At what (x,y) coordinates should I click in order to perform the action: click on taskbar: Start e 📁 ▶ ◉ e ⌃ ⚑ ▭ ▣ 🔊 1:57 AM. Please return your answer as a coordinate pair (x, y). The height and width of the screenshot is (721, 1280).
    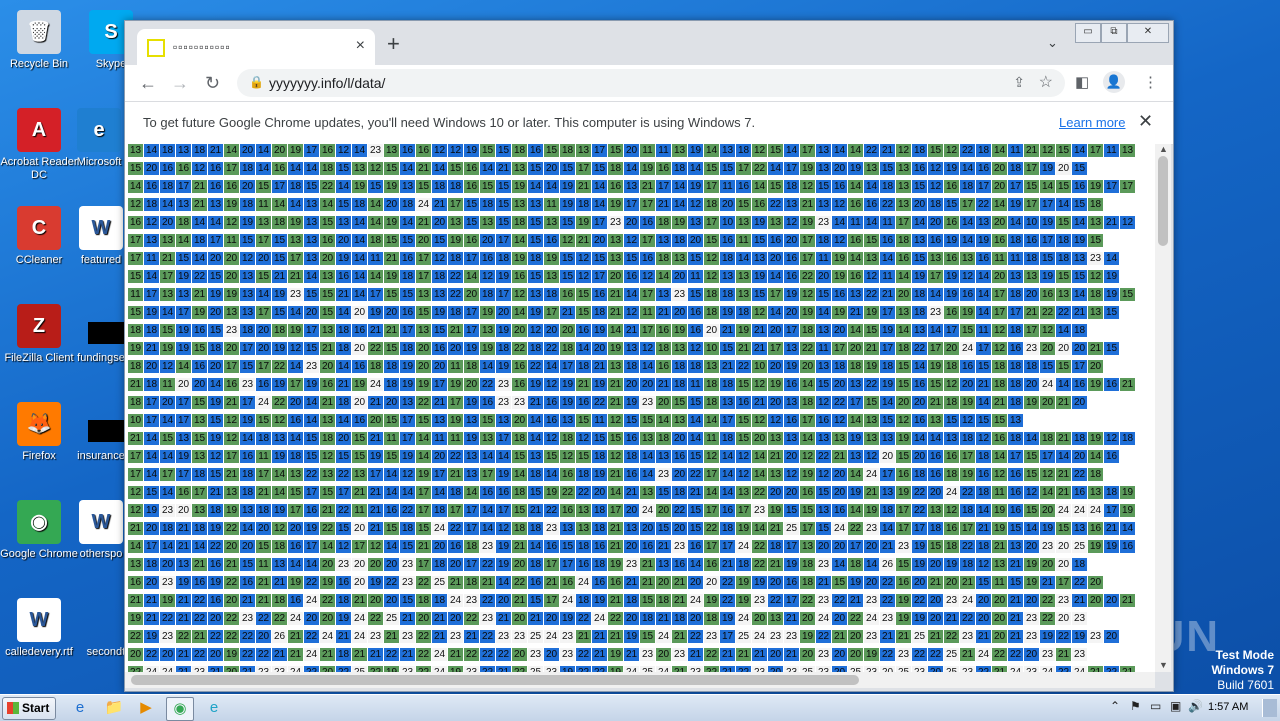
    Looking at the image, I should click on (640, 707).